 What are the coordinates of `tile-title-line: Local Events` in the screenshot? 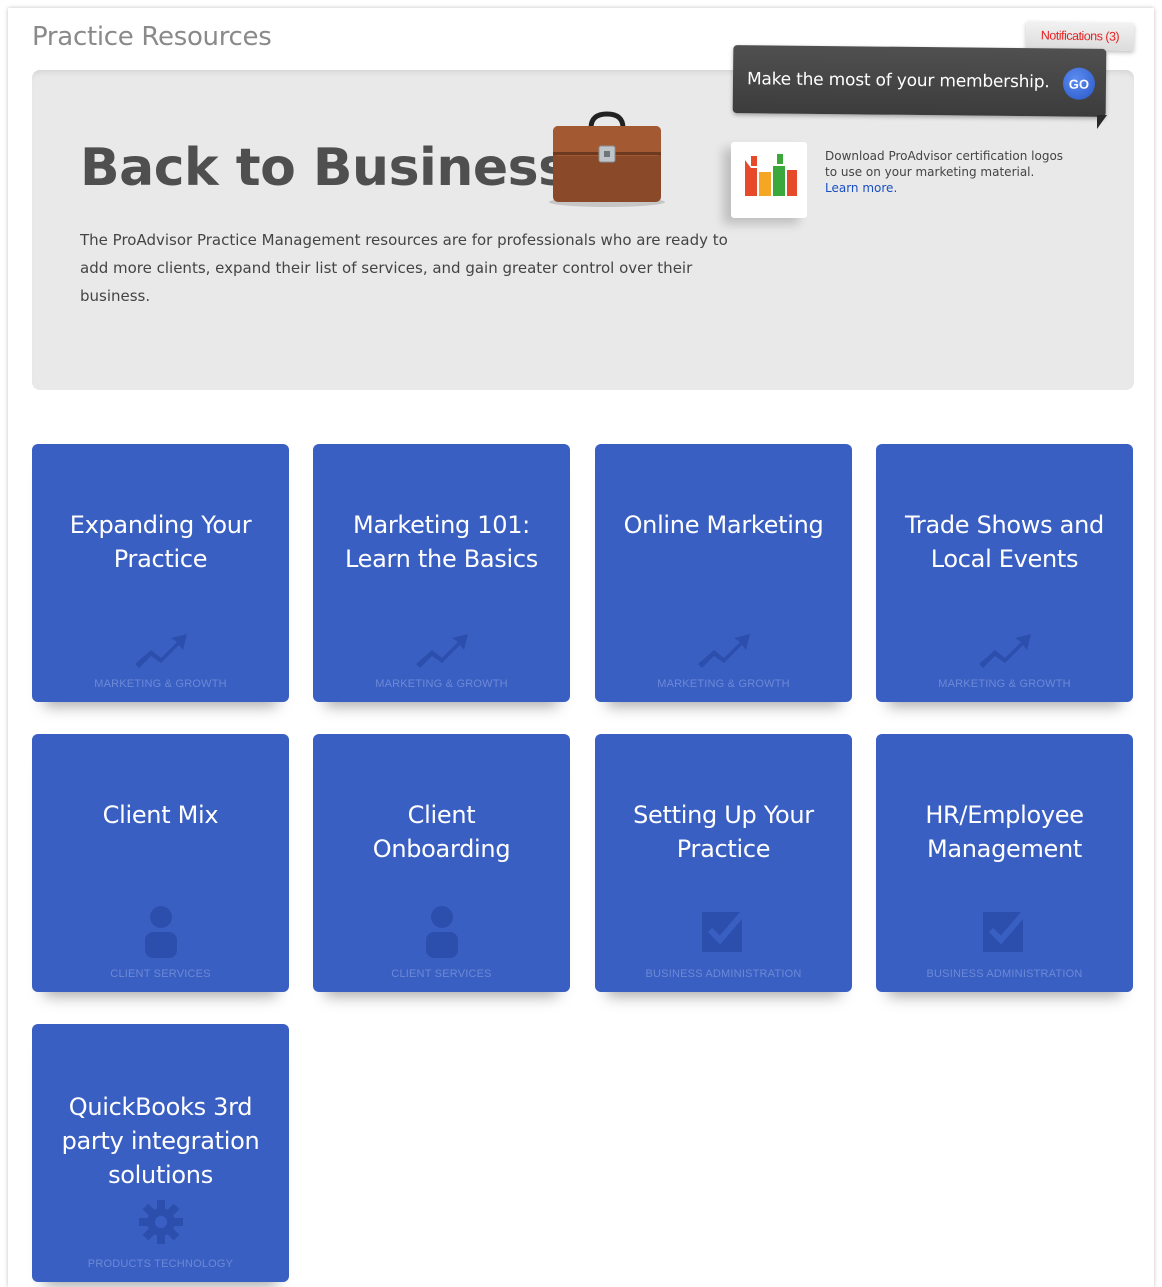 It's located at (1004, 559).